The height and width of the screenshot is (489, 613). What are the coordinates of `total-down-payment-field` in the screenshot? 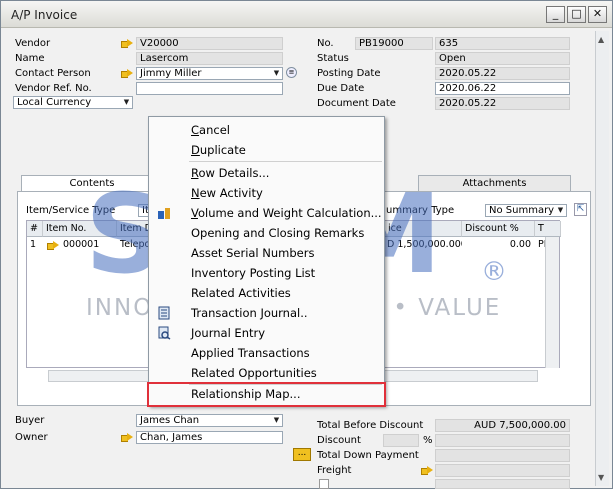 It's located at (502, 455).